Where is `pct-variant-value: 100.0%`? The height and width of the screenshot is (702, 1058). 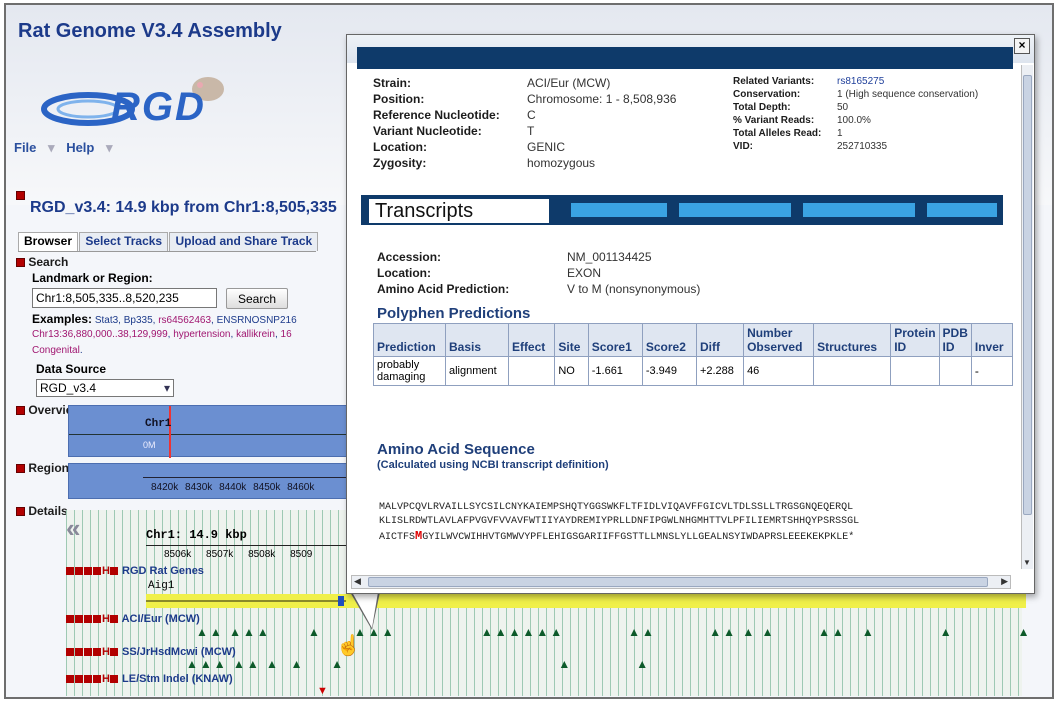
pct-variant-value: 100.0% is located at coordinates (854, 120).